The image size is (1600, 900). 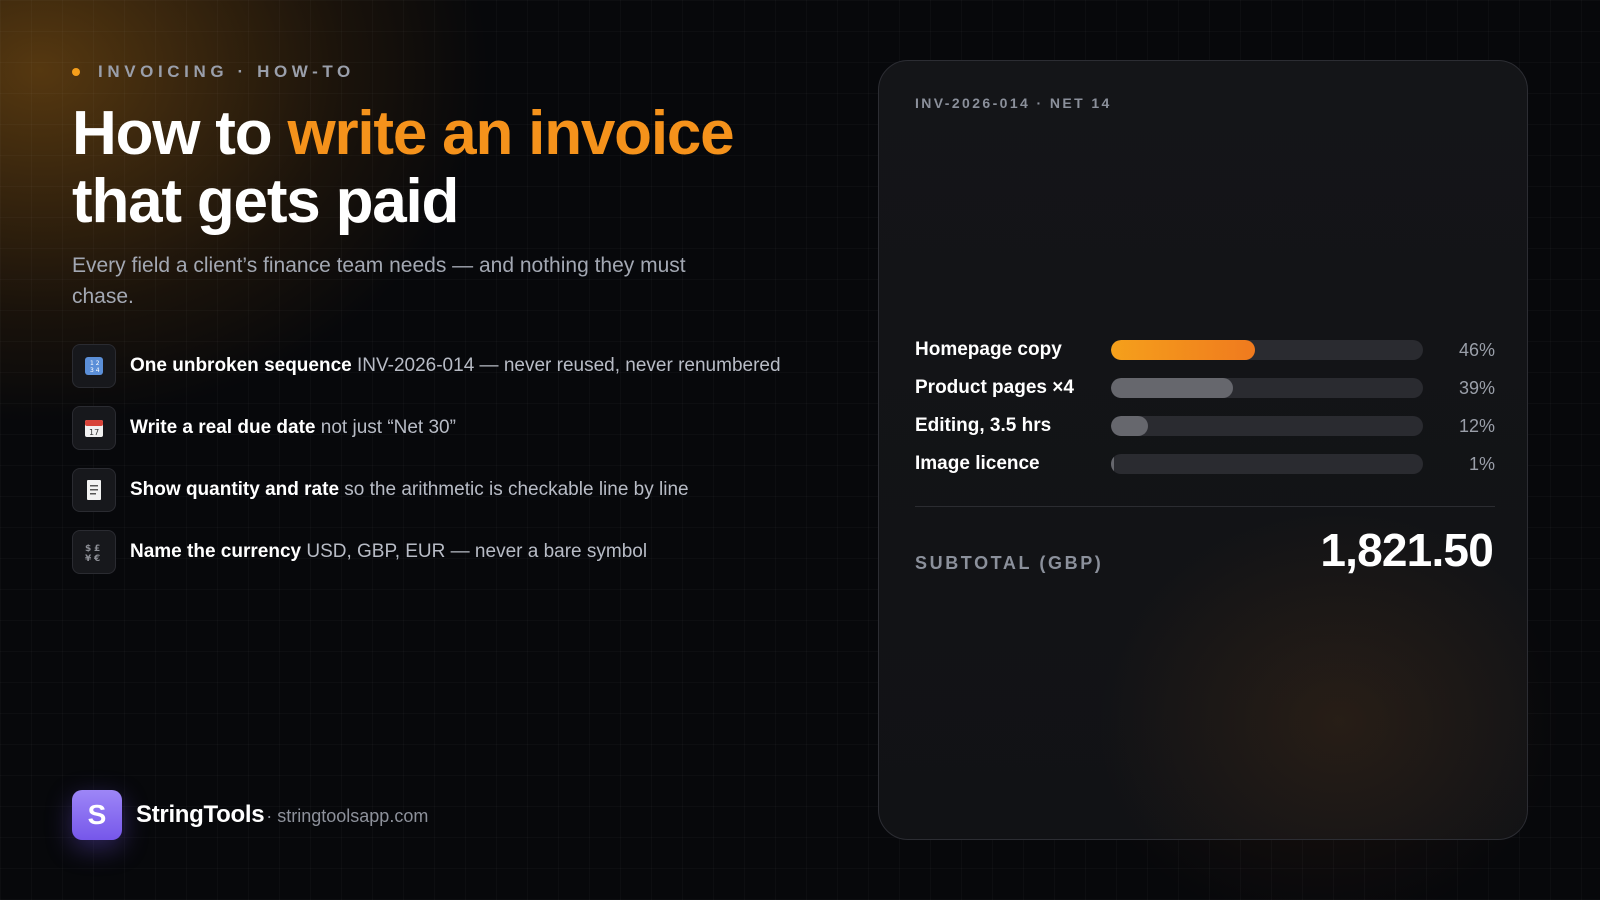 What do you see at coordinates (94, 432) in the screenshot?
I see `svg-text: 17` at bounding box center [94, 432].